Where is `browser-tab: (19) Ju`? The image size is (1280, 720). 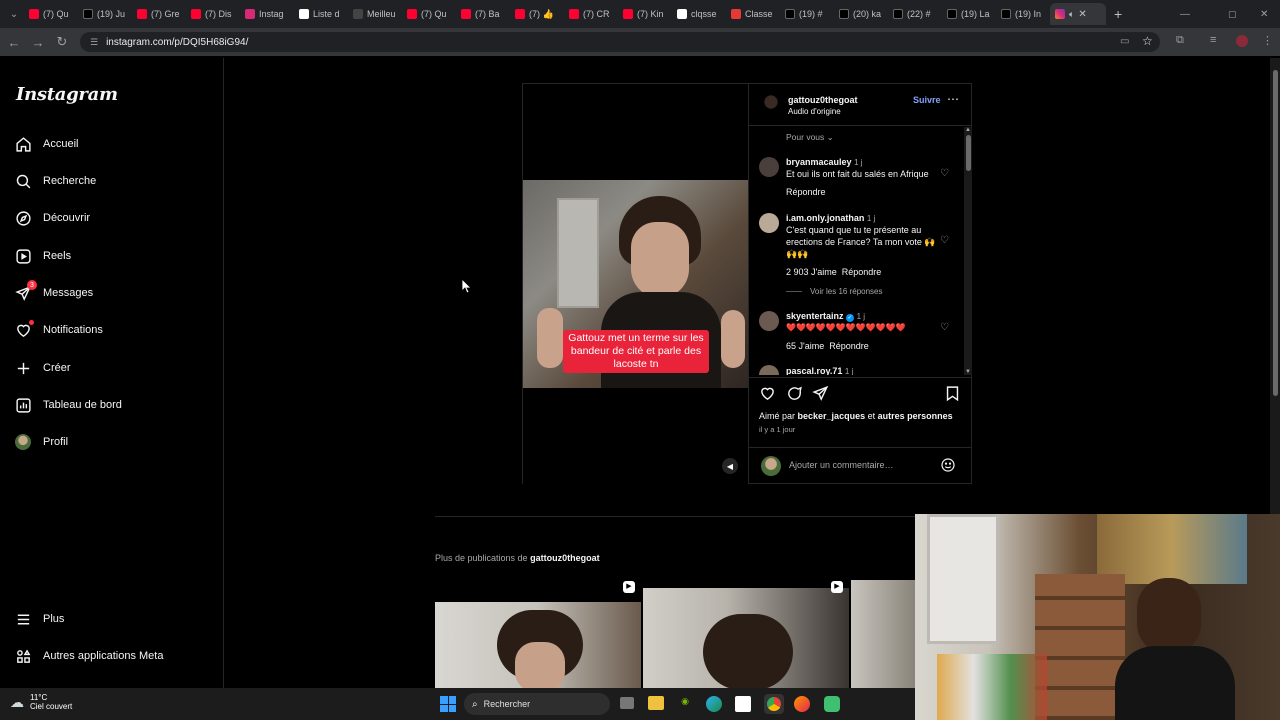
browser-tab: (19) Ju is located at coordinates (105, 14).